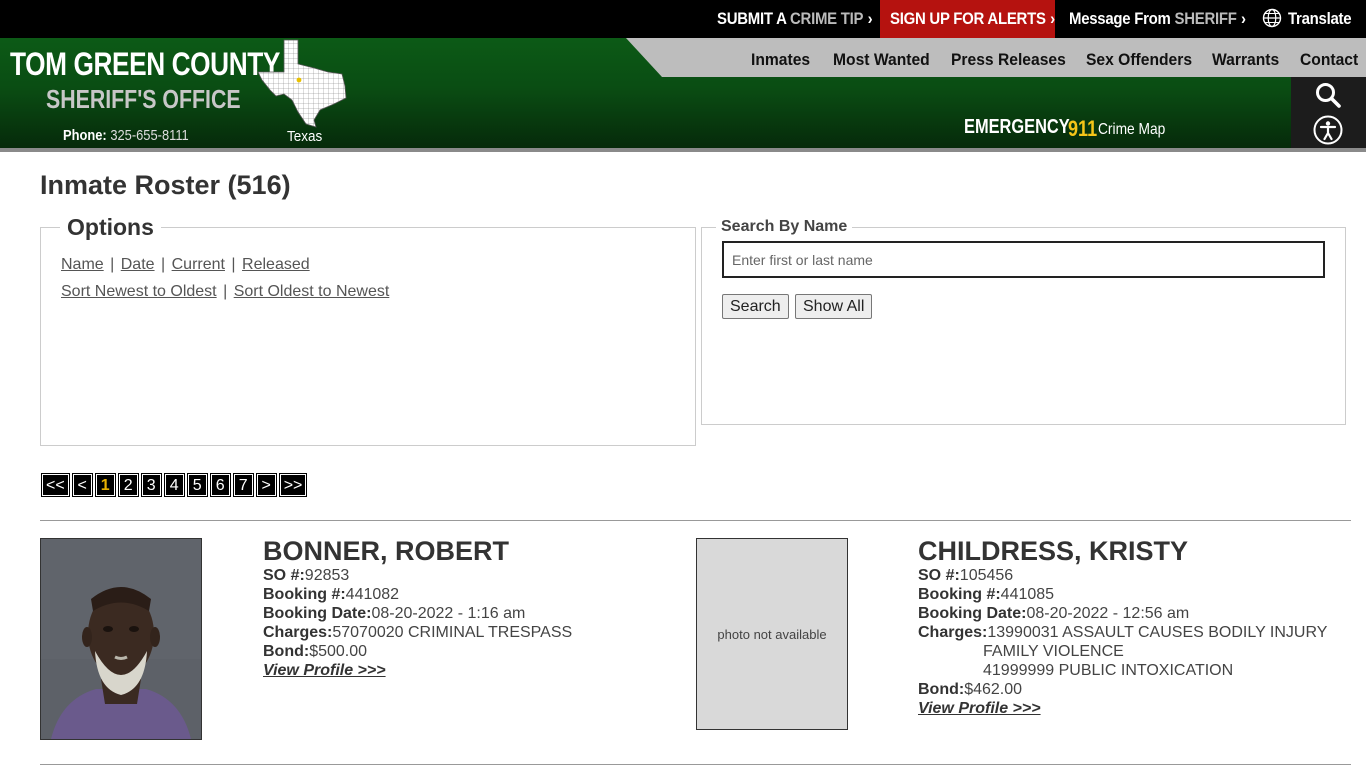 This screenshot has width=1366, height=768. I want to click on site-subtitle: SHERIFF'S OFFICE, so click(143, 99).